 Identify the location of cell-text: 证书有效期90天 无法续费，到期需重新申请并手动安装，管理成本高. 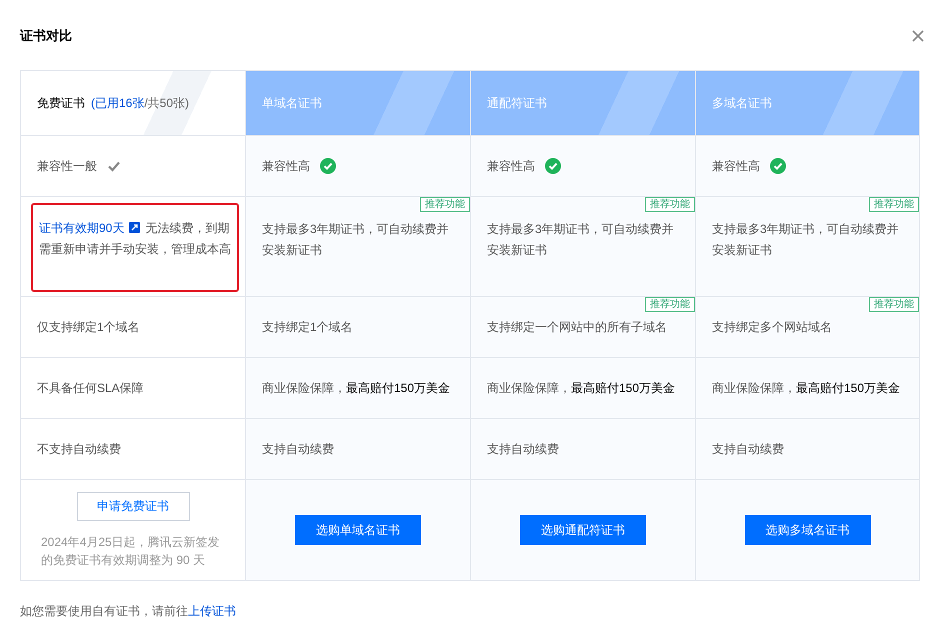
(135, 239).